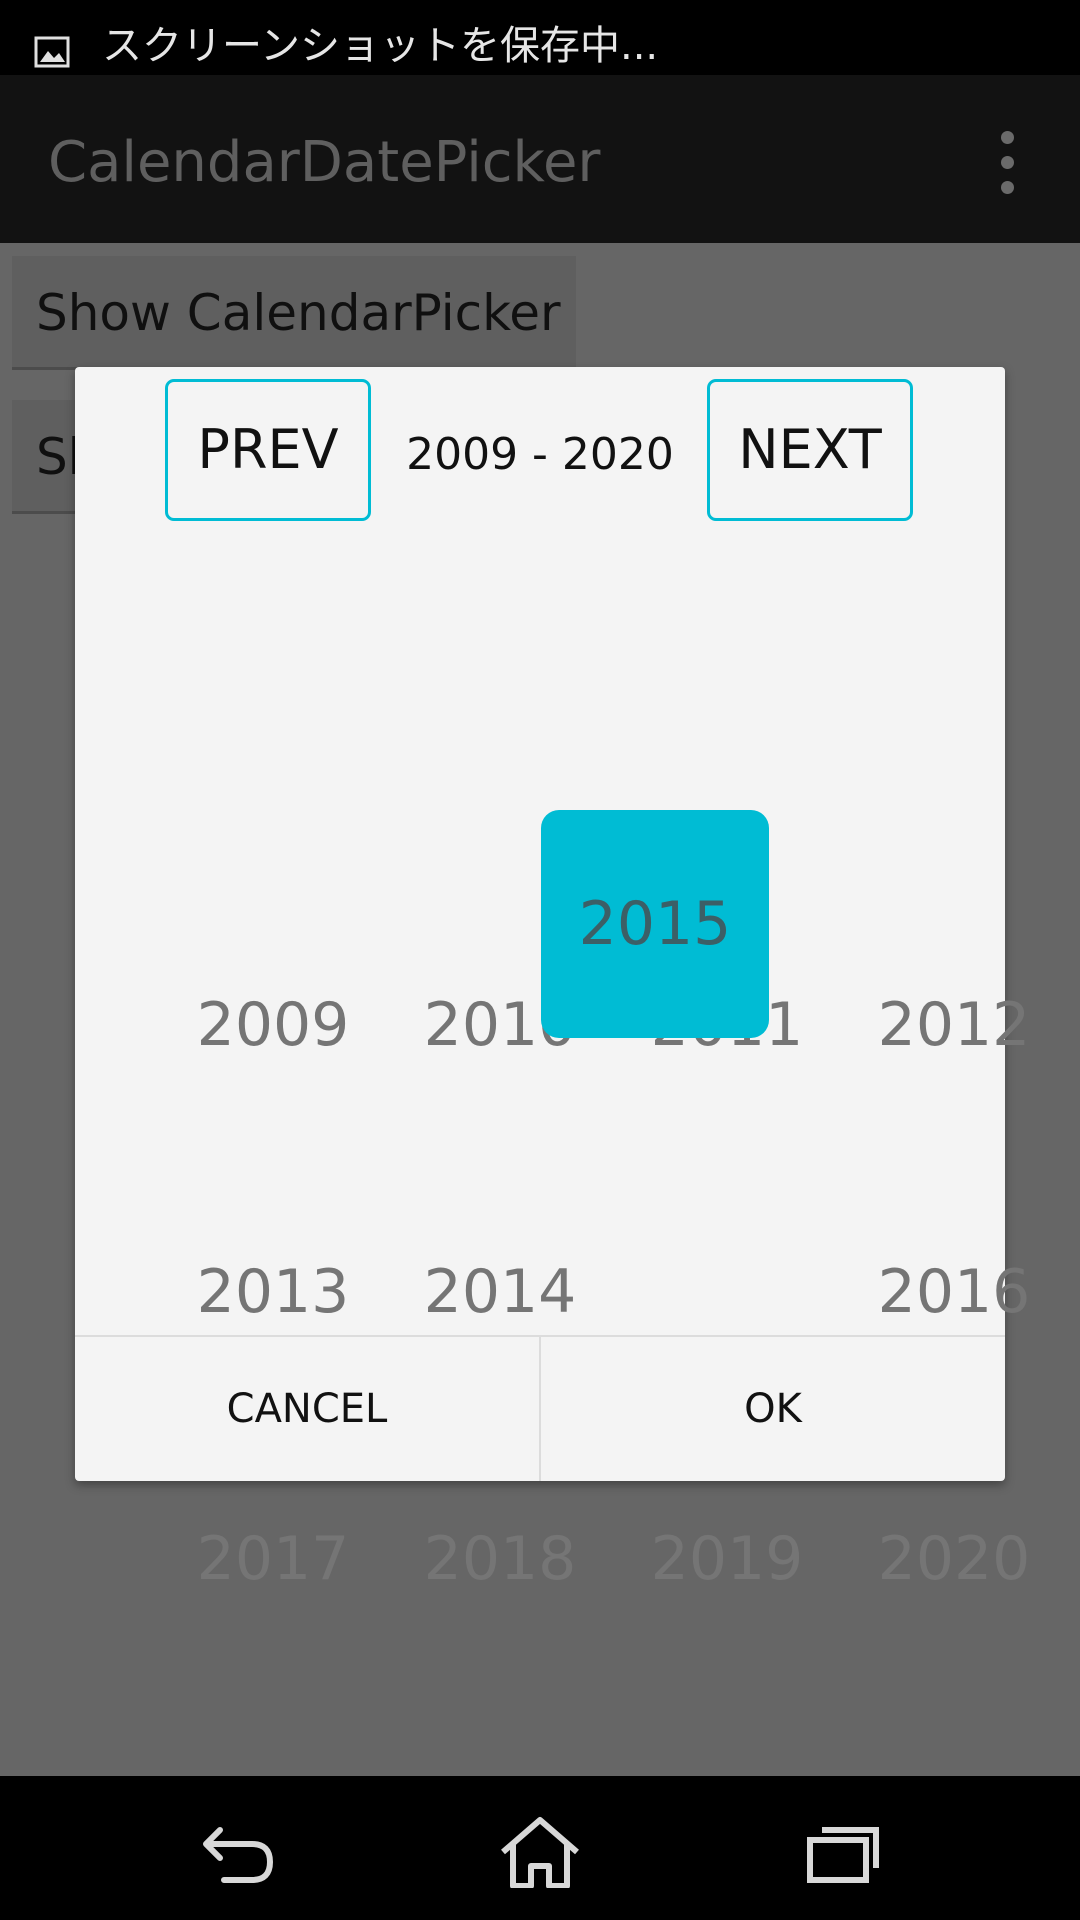  What do you see at coordinates (540, 1852) in the screenshot?
I see `home-icon` at bounding box center [540, 1852].